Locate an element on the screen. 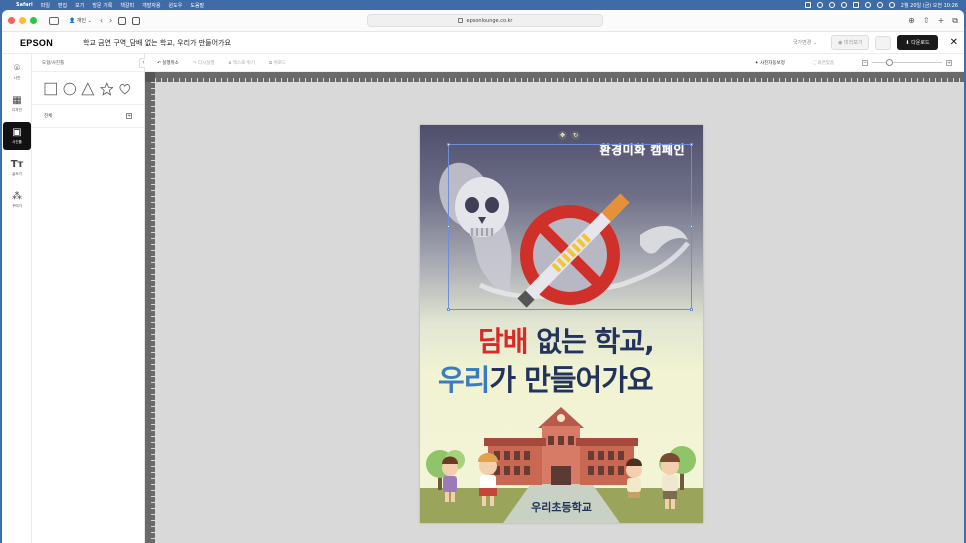 The height and width of the screenshot is (543, 966). profile-button: 👤 개인 ⌄ is located at coordinates (80, 20).